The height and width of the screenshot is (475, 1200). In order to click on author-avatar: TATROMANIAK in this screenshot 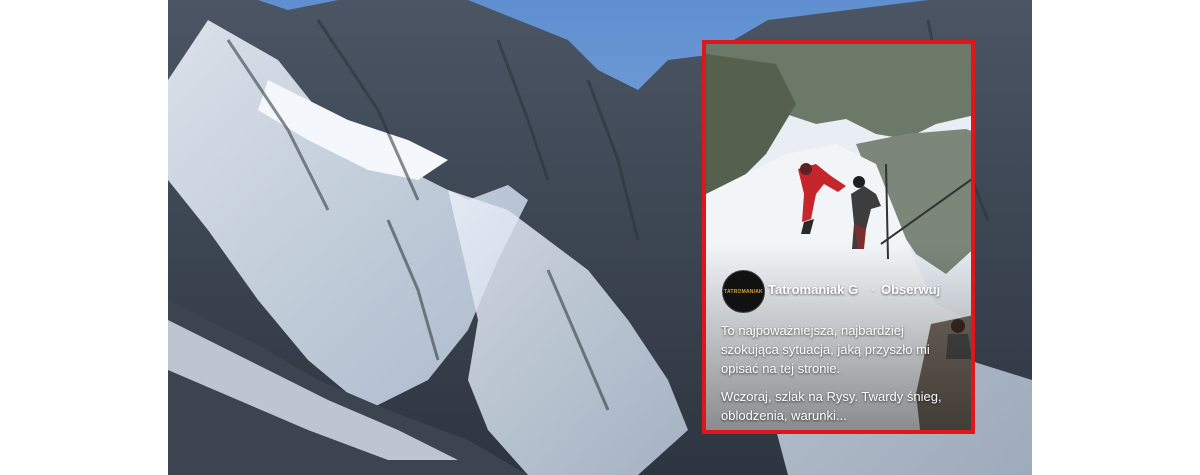, I will do `click(743, 291)`.